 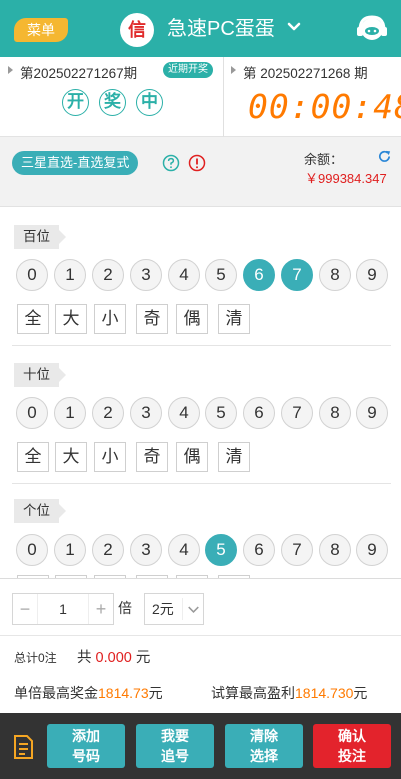 I want to click on recent-draws-badge: 近期开奖, so click(x=188, y=70).